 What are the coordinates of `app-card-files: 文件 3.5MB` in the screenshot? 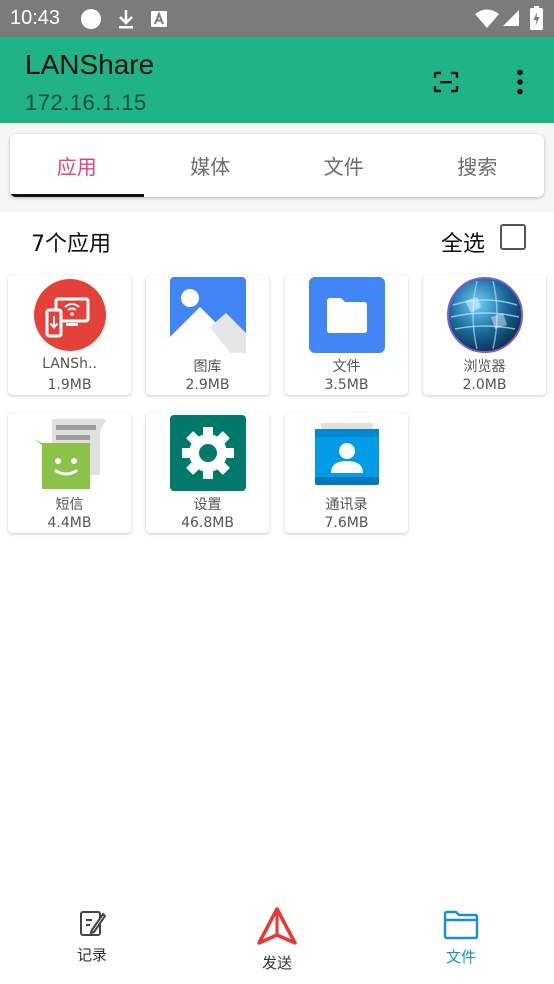 It's located at (346, 335).